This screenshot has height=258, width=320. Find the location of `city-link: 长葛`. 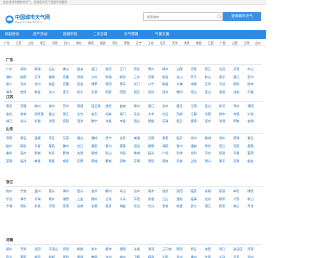

city-link: 长葛 is located at coordinates (208, 256).